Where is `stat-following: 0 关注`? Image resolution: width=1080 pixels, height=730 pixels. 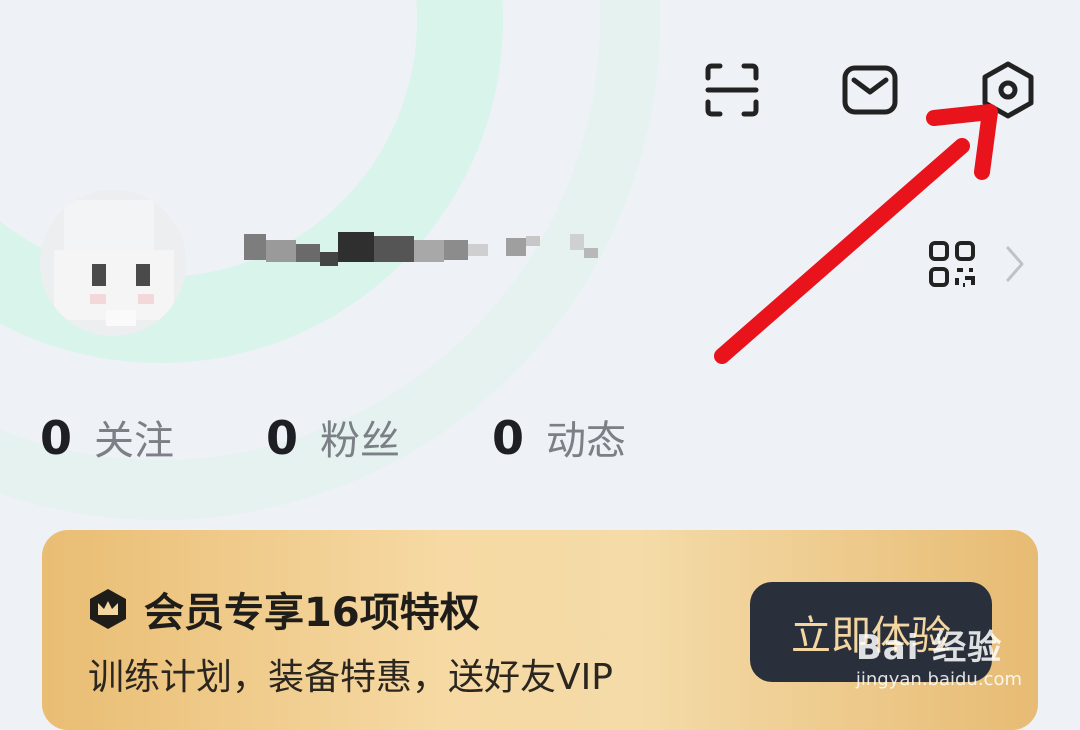 stat-following: 0 关注 is located at coordinates (153, 437).